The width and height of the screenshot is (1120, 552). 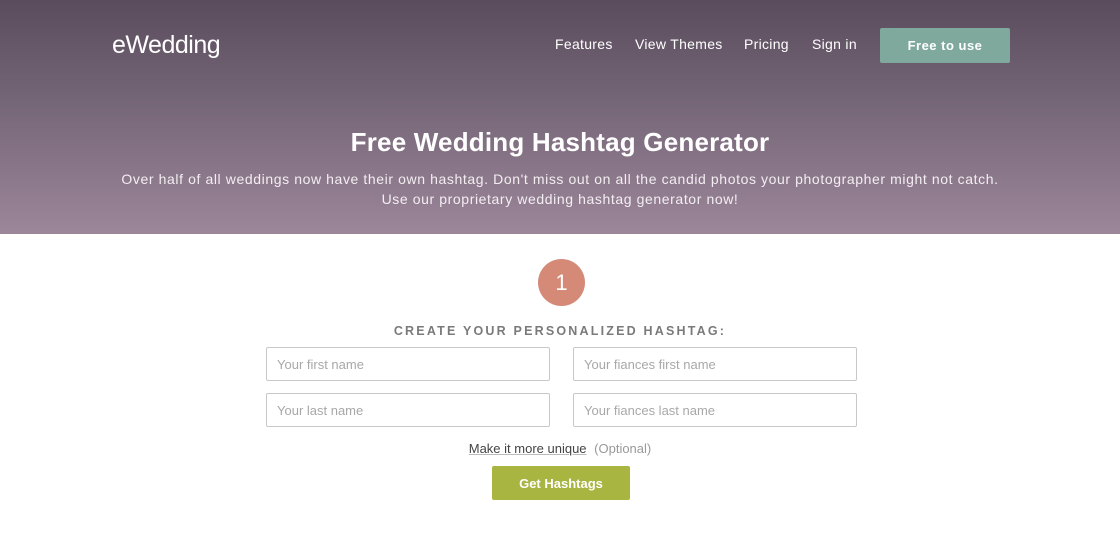 What do you see at coordinates (834, 44) in the screenshot?
I see `nav-sign-in: Sign in` at bounding box center [834, 44].